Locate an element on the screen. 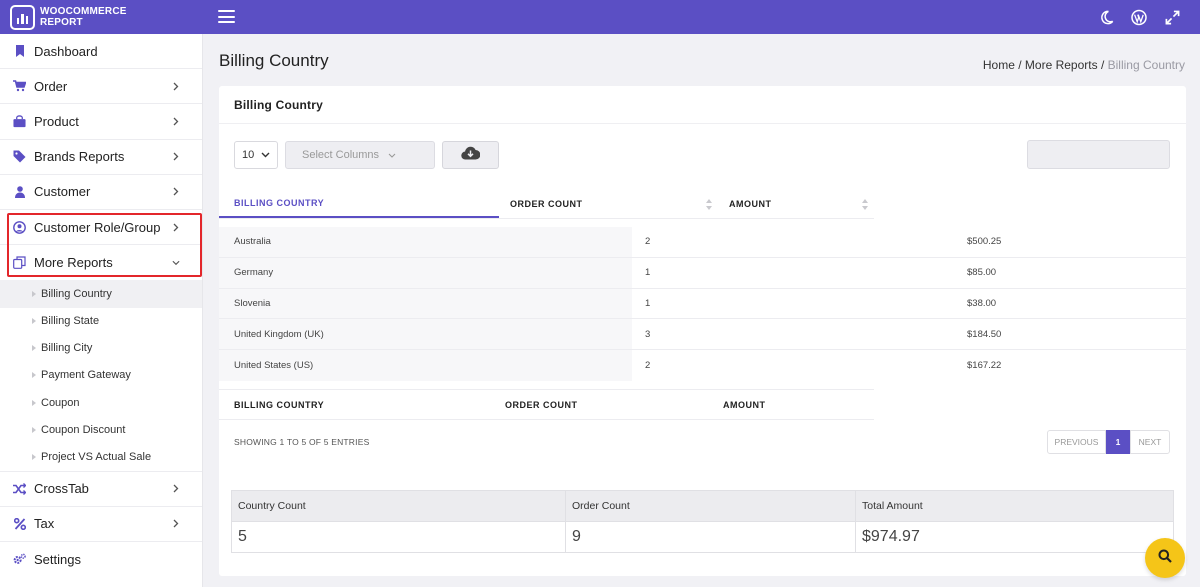 This screenshot has height=587, width=1200. column-footer-amount: AMOUNT is located at coordinates (744, 404).